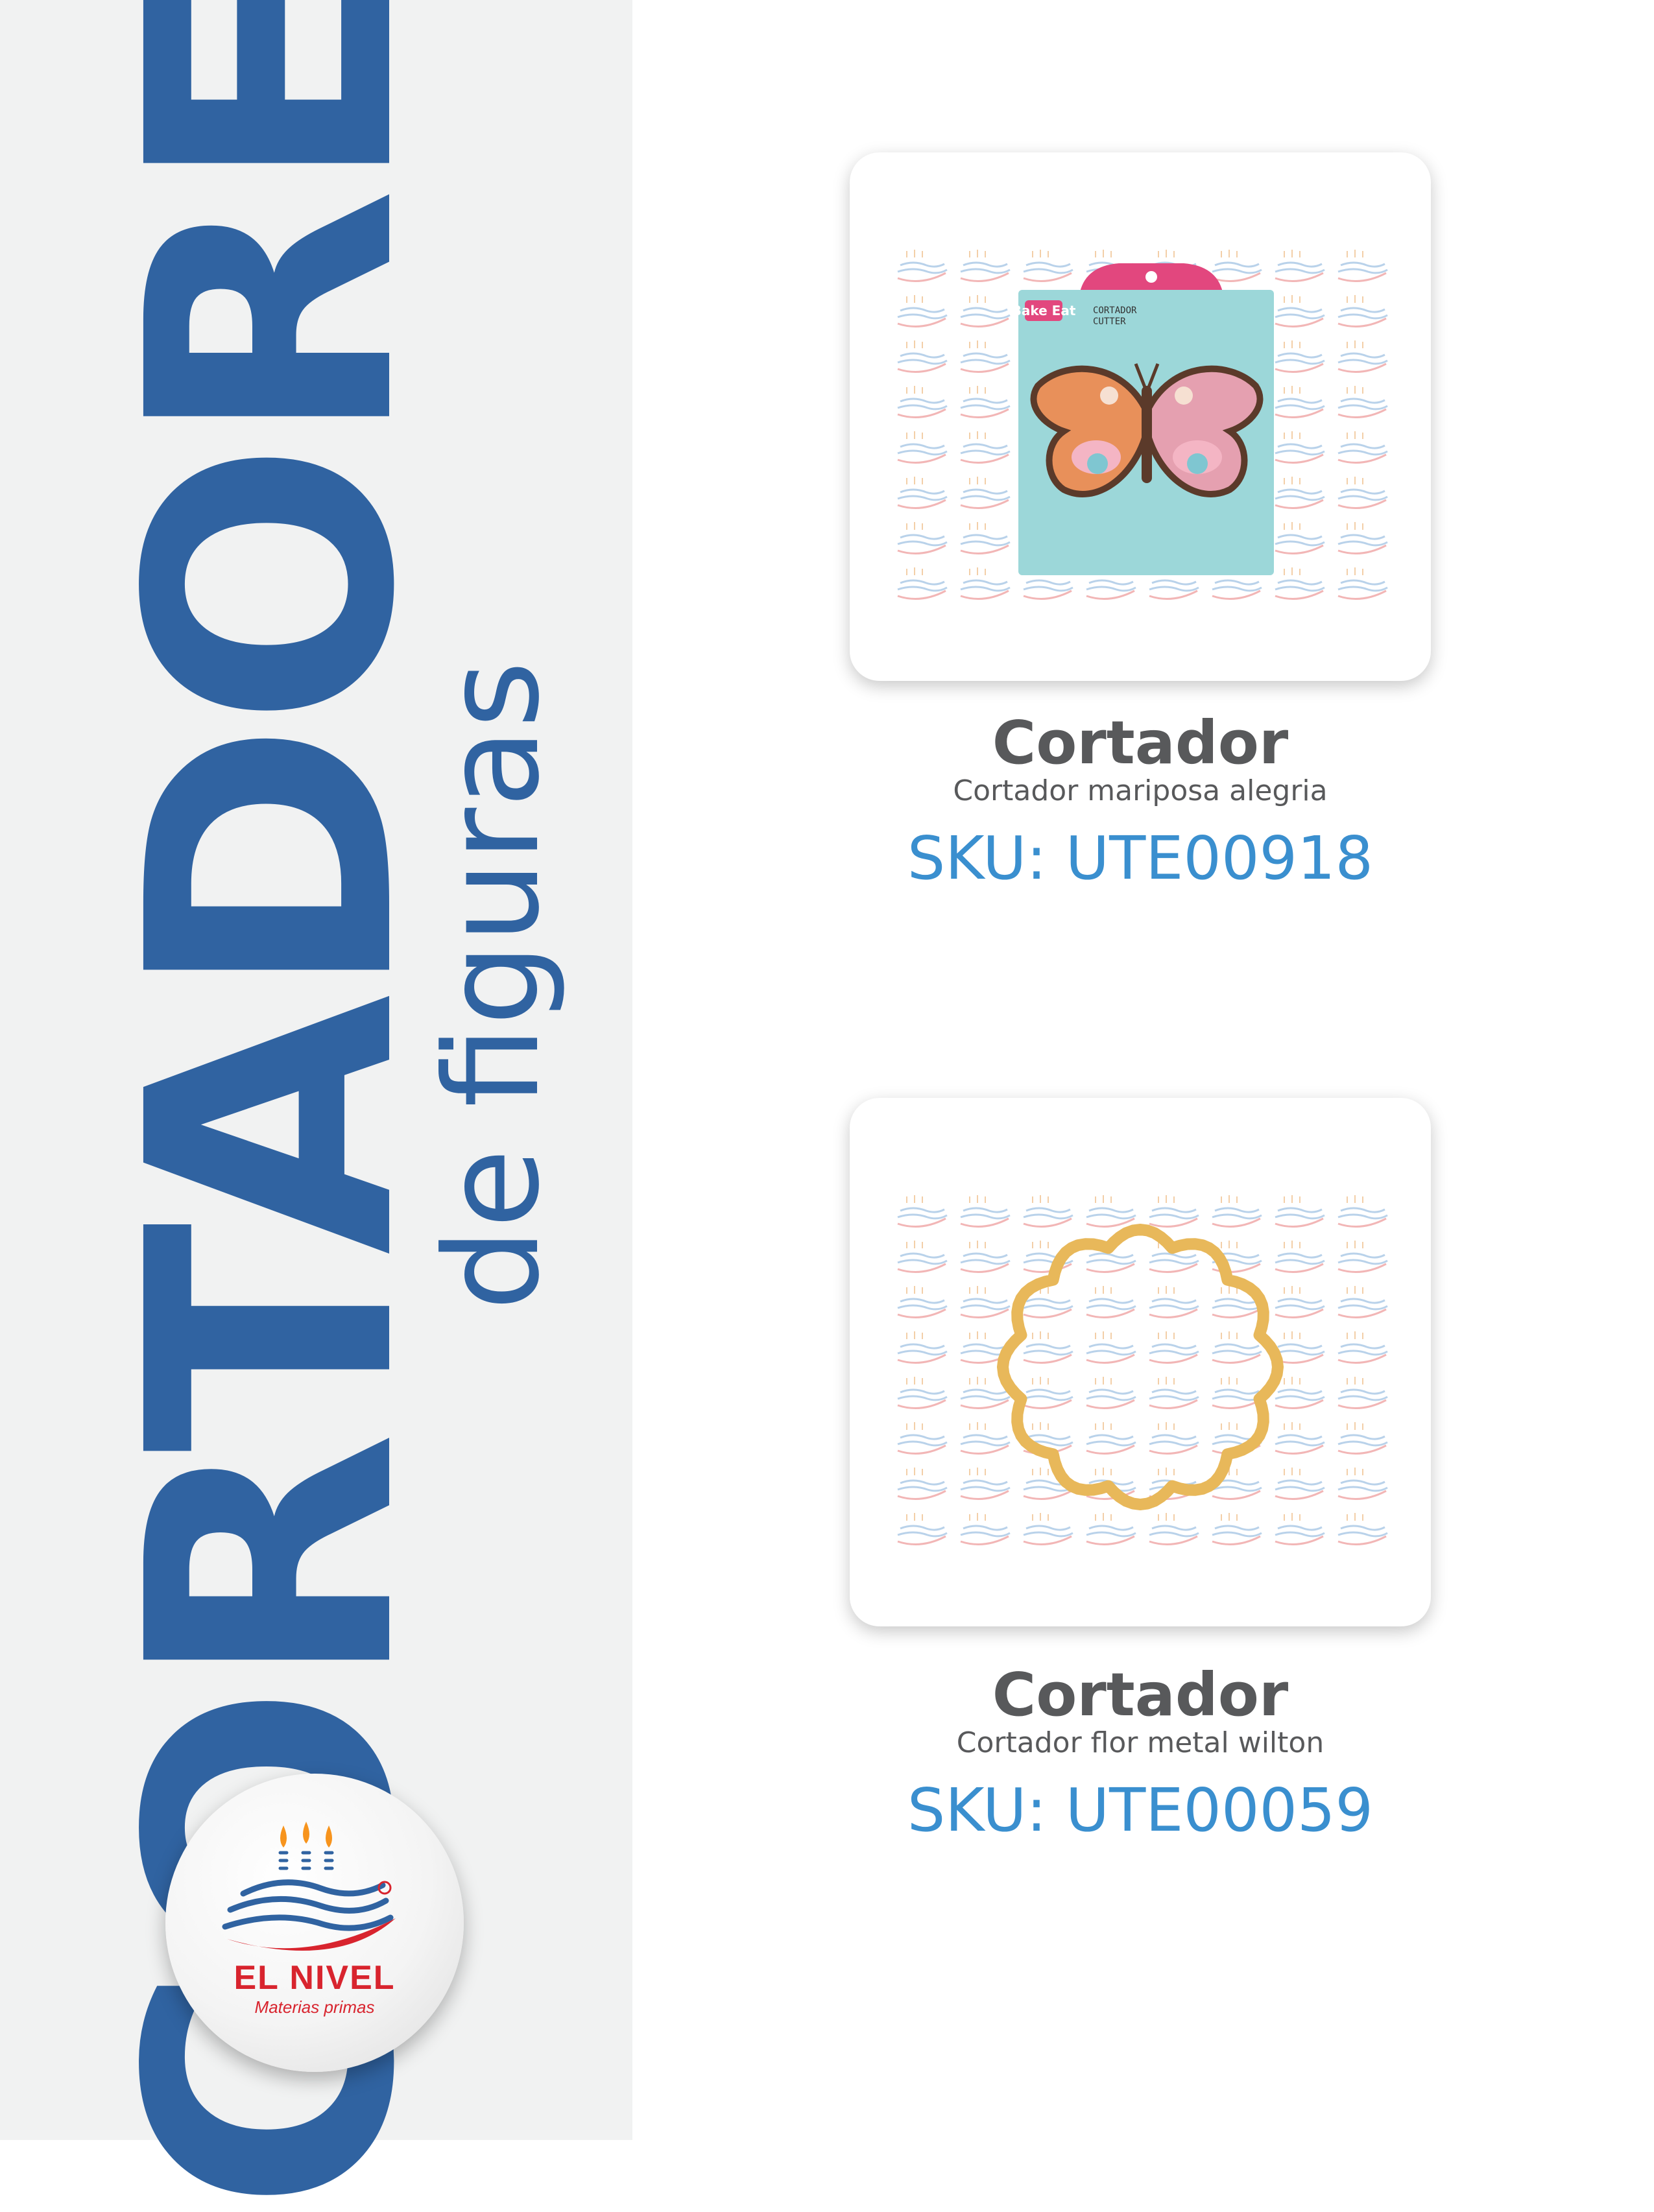  I want to click on cake-logo-icon, so click(309, 1886).